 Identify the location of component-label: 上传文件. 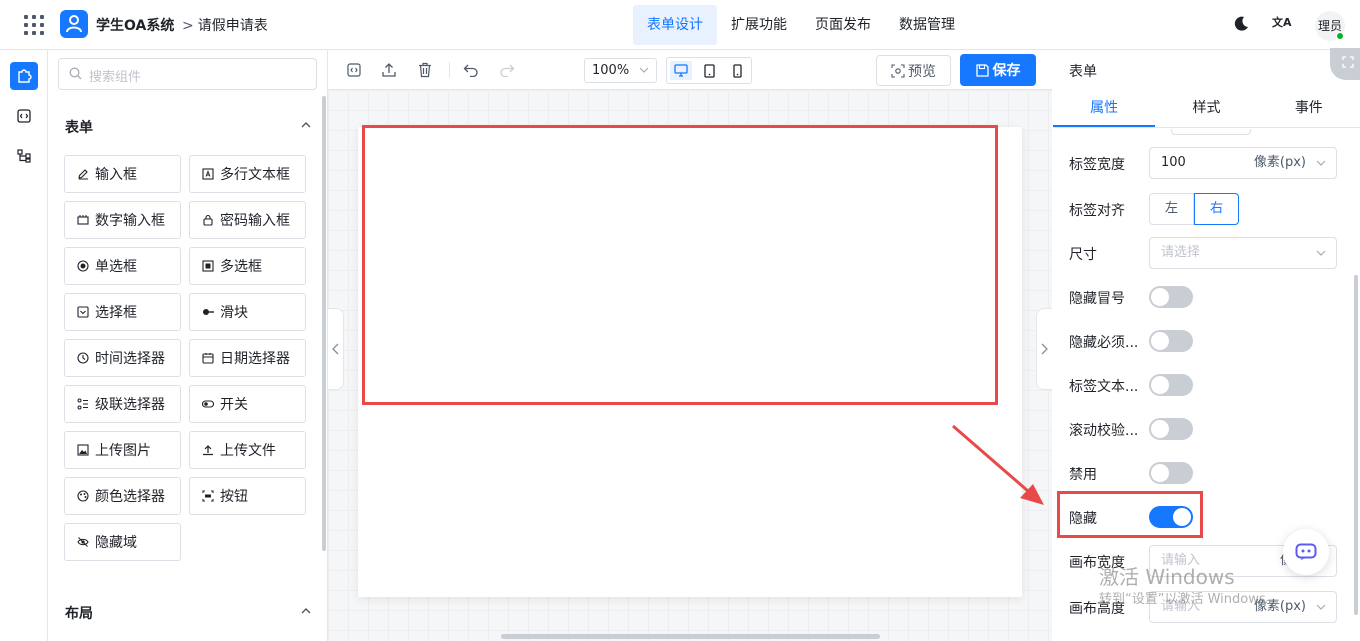
(248, 451).